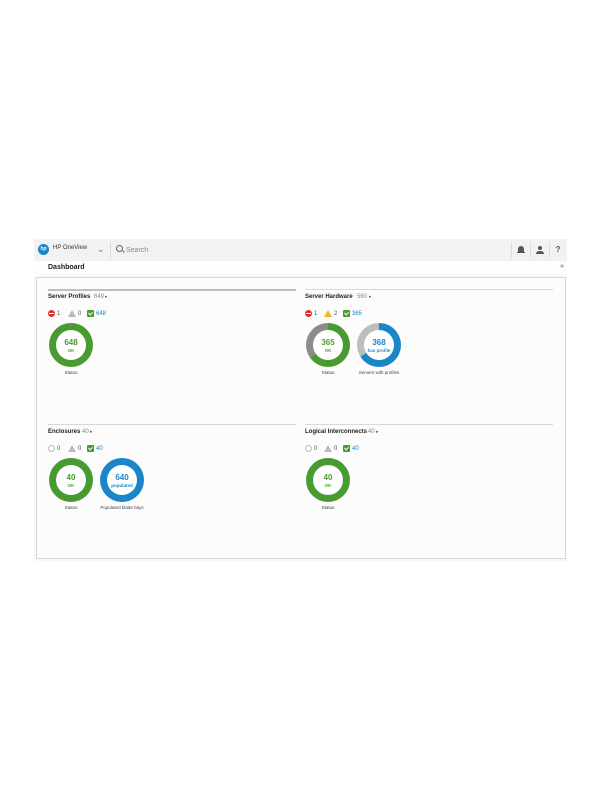  I want to click on panel-title: Server Hardware, so click(329, 297).